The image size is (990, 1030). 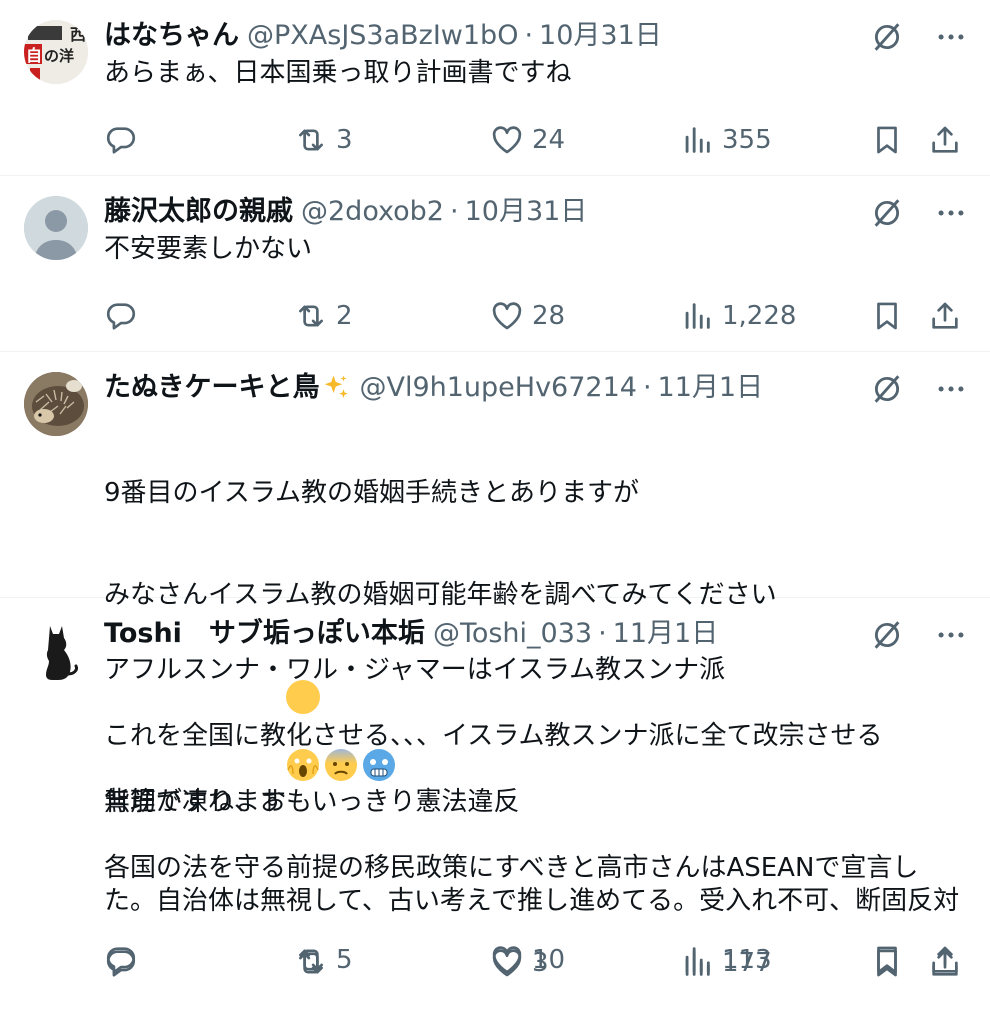 What do you see at coordinates (549, 960) in the screenshot?
I see `like-count: 10` at bounding box center [549, 960].